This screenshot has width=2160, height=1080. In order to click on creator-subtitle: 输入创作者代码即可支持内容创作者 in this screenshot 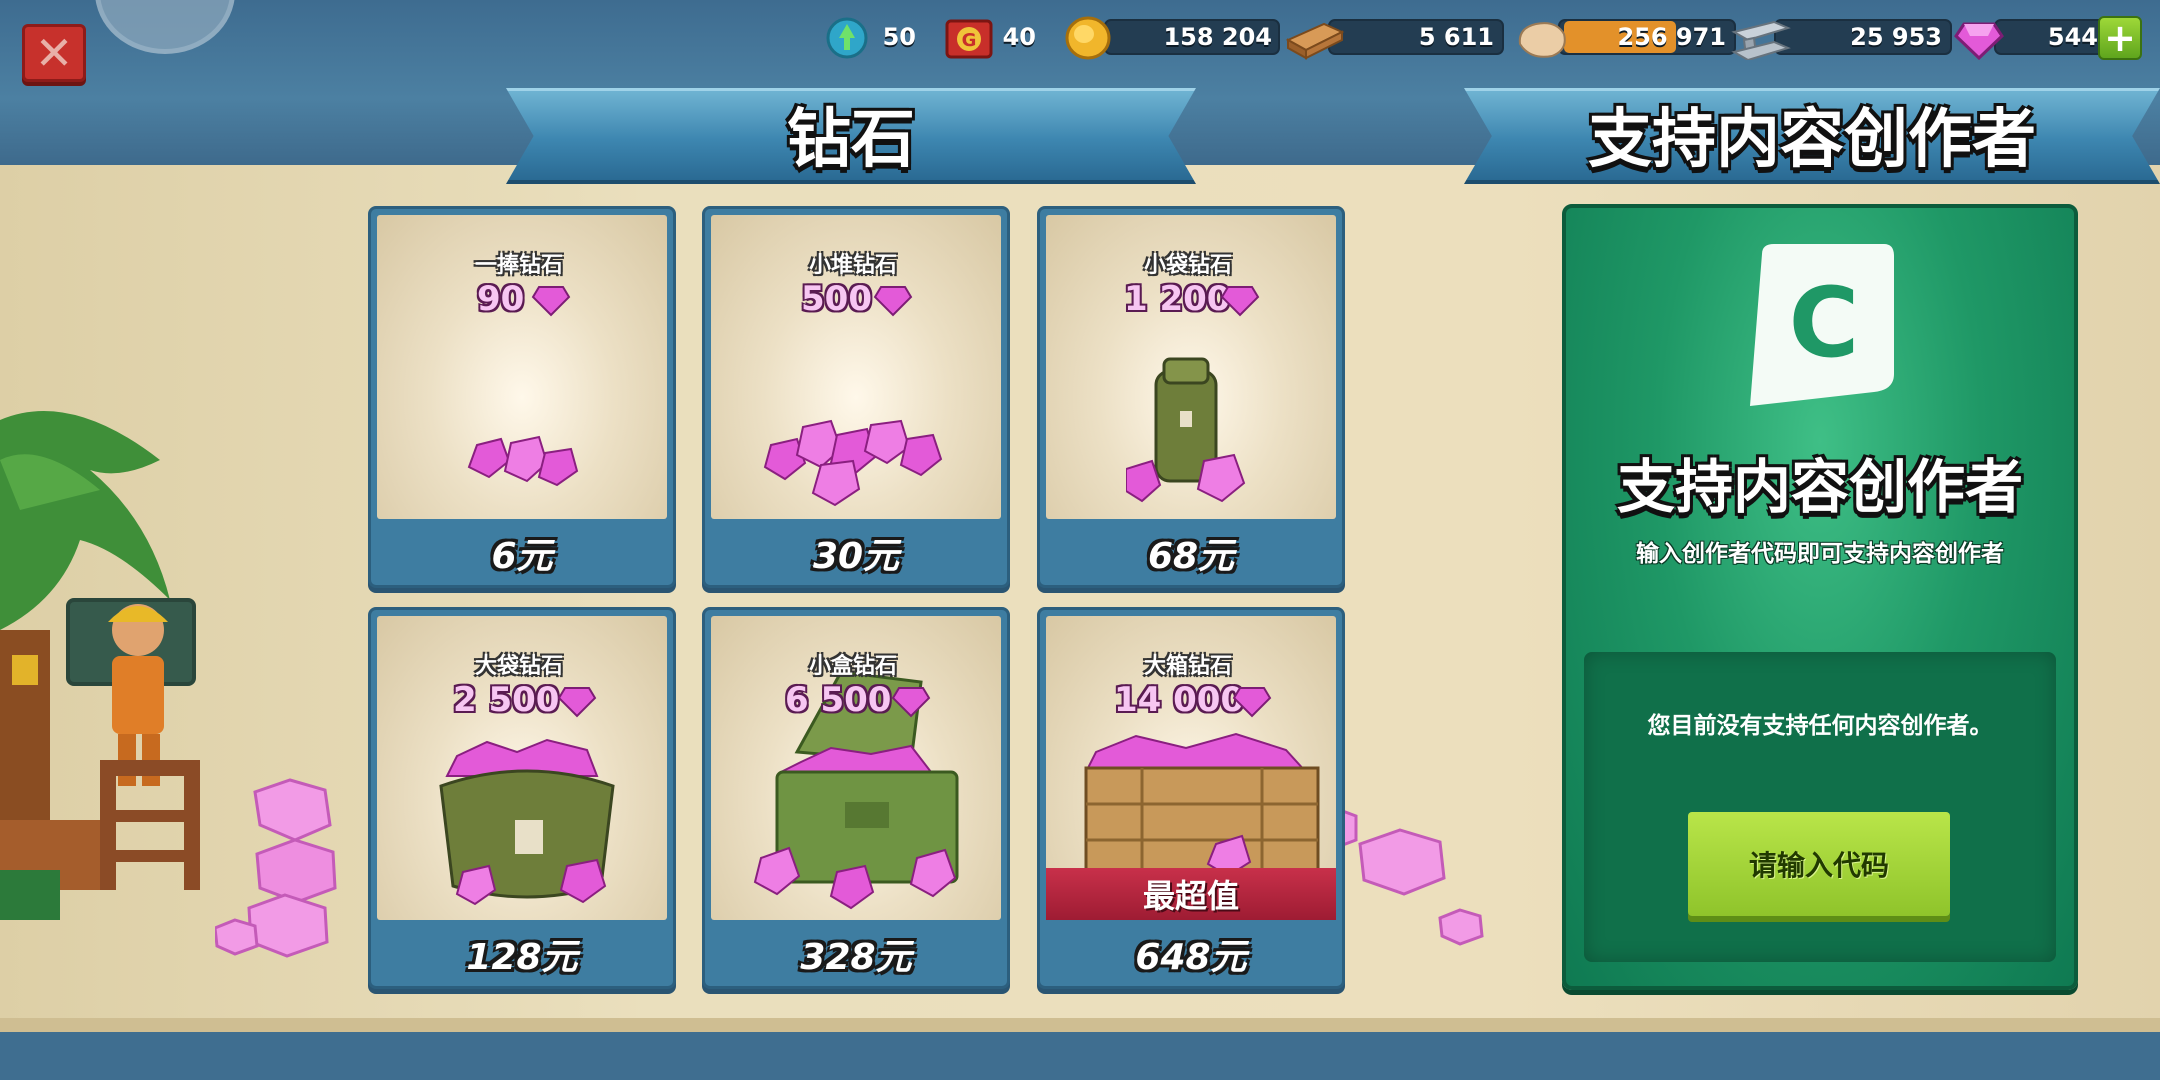, I will do `click(1820, 554)`.